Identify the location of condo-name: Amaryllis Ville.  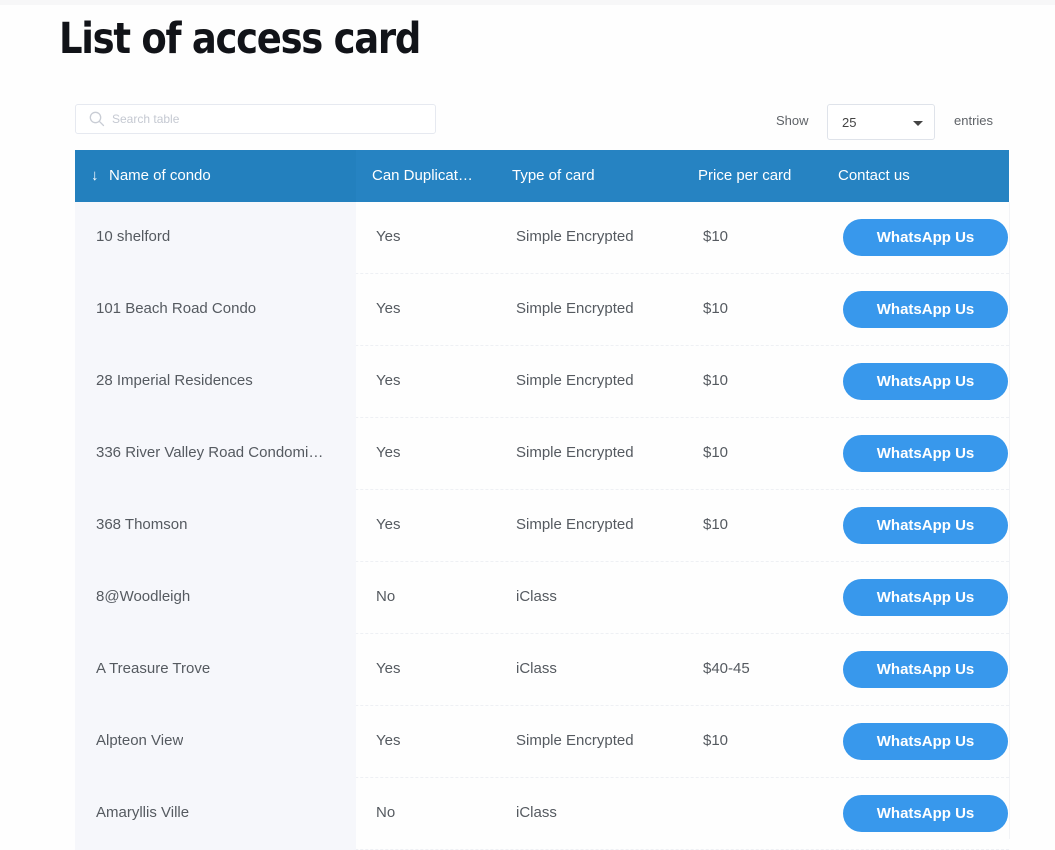
(143, 812).